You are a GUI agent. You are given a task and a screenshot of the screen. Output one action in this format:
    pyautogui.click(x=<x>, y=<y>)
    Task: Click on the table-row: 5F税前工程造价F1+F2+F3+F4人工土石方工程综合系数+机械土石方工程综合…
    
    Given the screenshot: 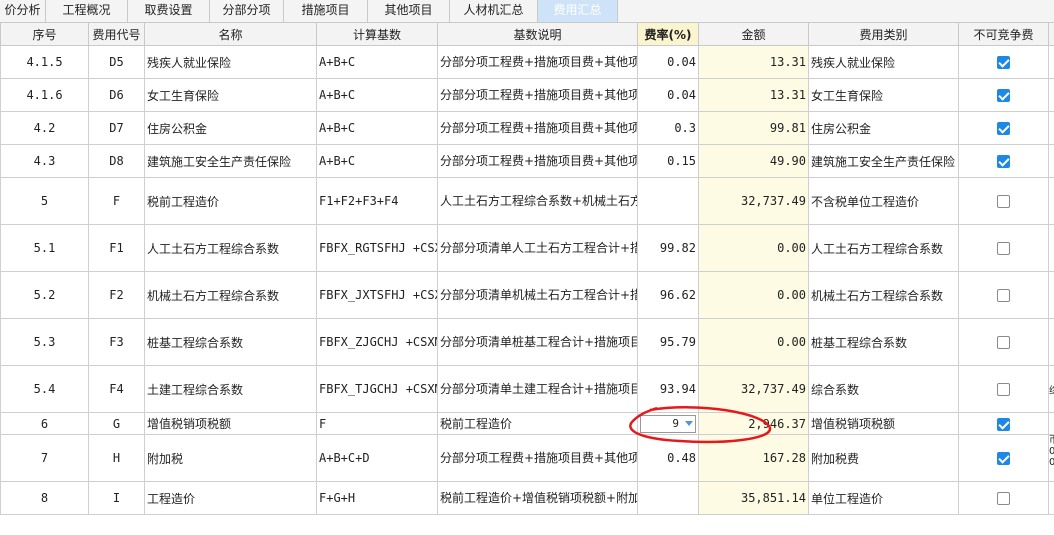 What is the action you would take?
    pyautogui.click(x=527, y=201)
    